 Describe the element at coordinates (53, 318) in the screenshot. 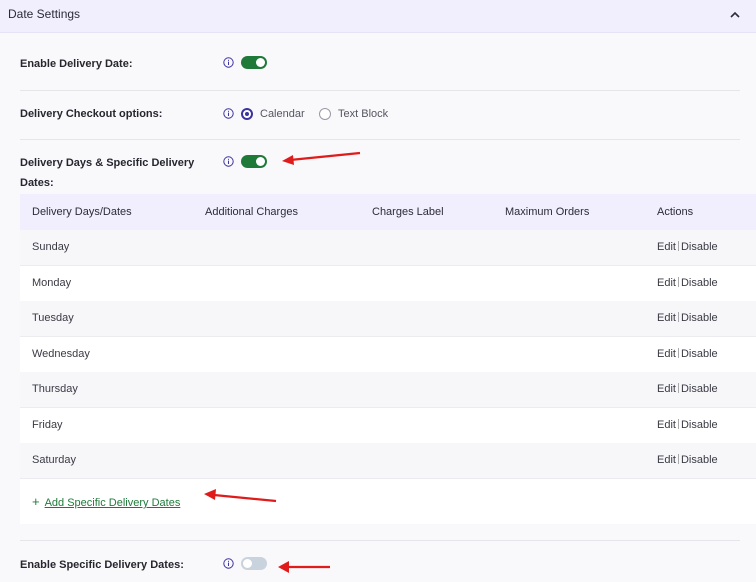

I see `day-cell: Tuesday` at that location.